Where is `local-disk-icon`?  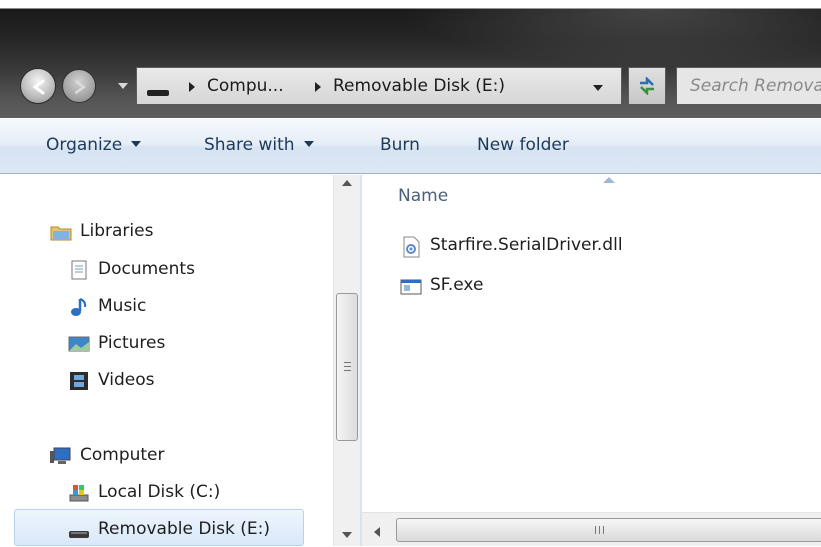 local-disk-icon is located at coordinates (79, 493).